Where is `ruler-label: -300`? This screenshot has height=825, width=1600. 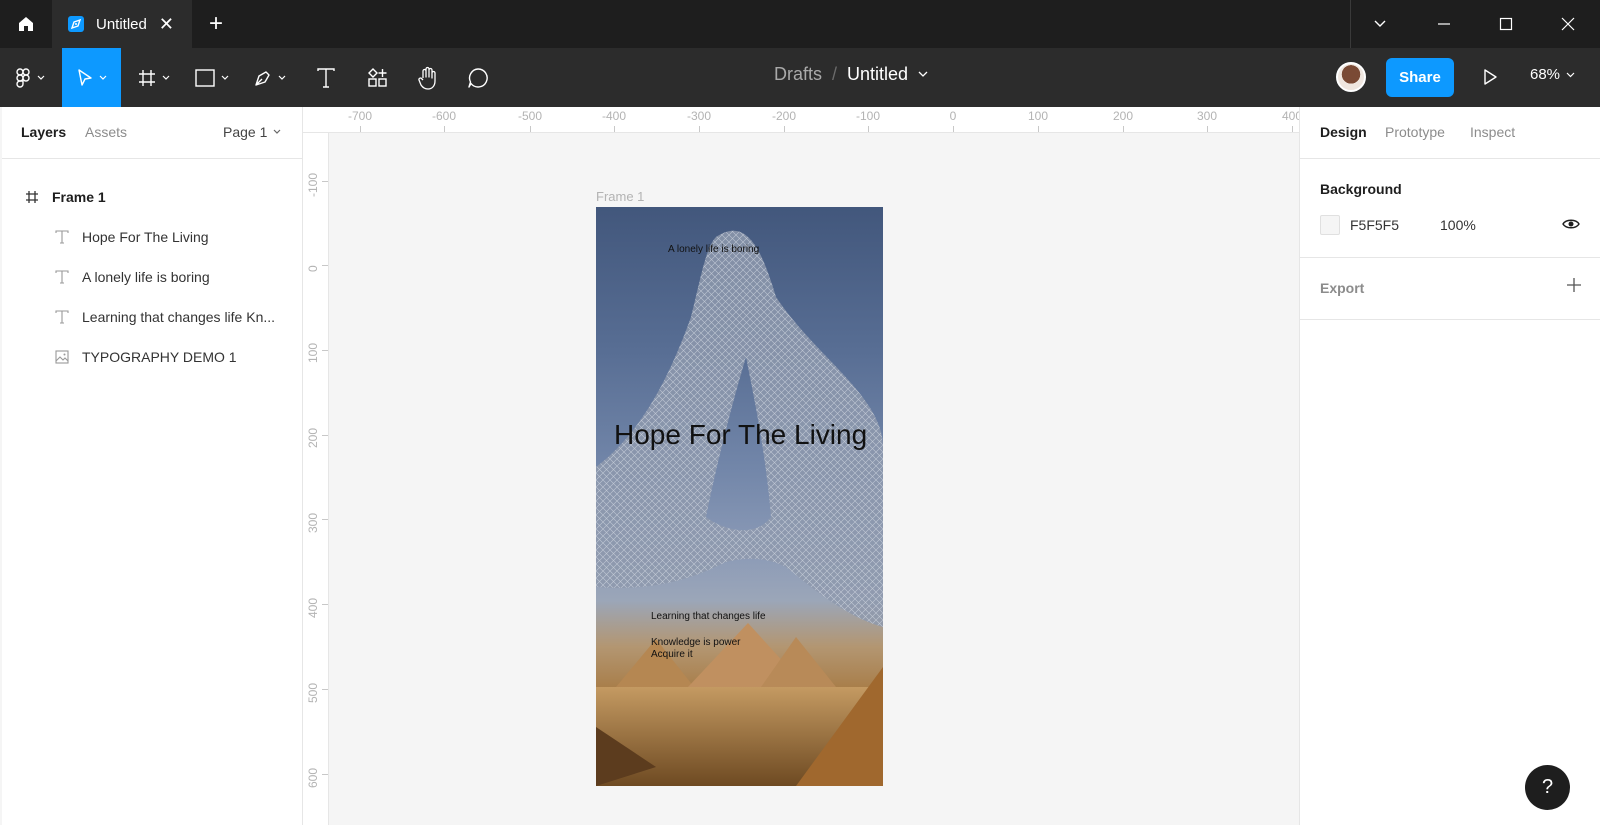 ruler-label: -300 is located at coordinates (699, 116).